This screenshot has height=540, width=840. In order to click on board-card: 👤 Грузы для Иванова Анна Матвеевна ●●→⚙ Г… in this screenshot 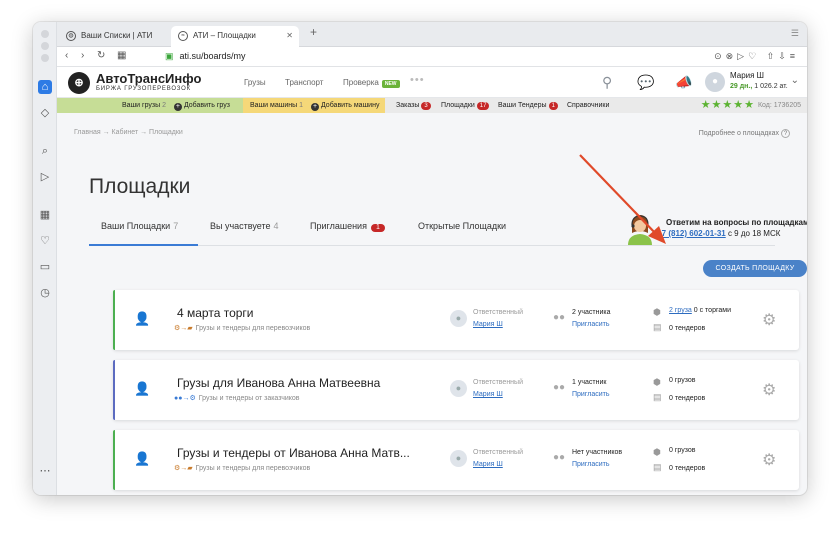, I will do `click(456, 390)`.